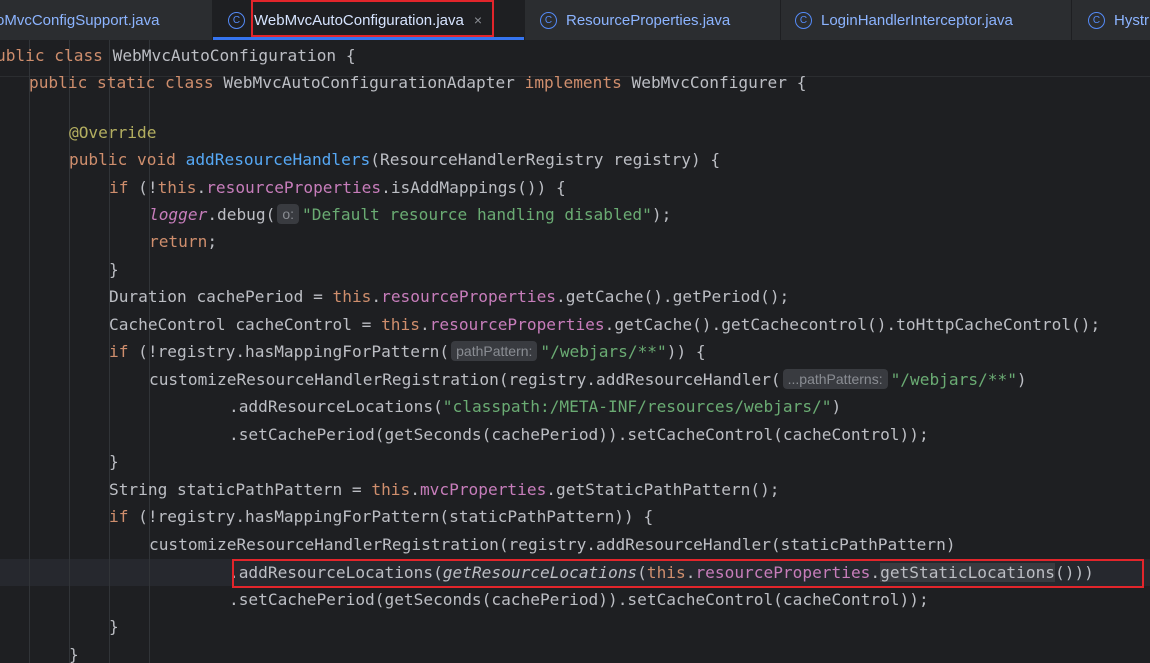 The width and height of the screenshot is (1150, 663). Describe the element at coordinates (494, 351) in the screenshot. I see `parameter-hint: pathPattern:` at that location.